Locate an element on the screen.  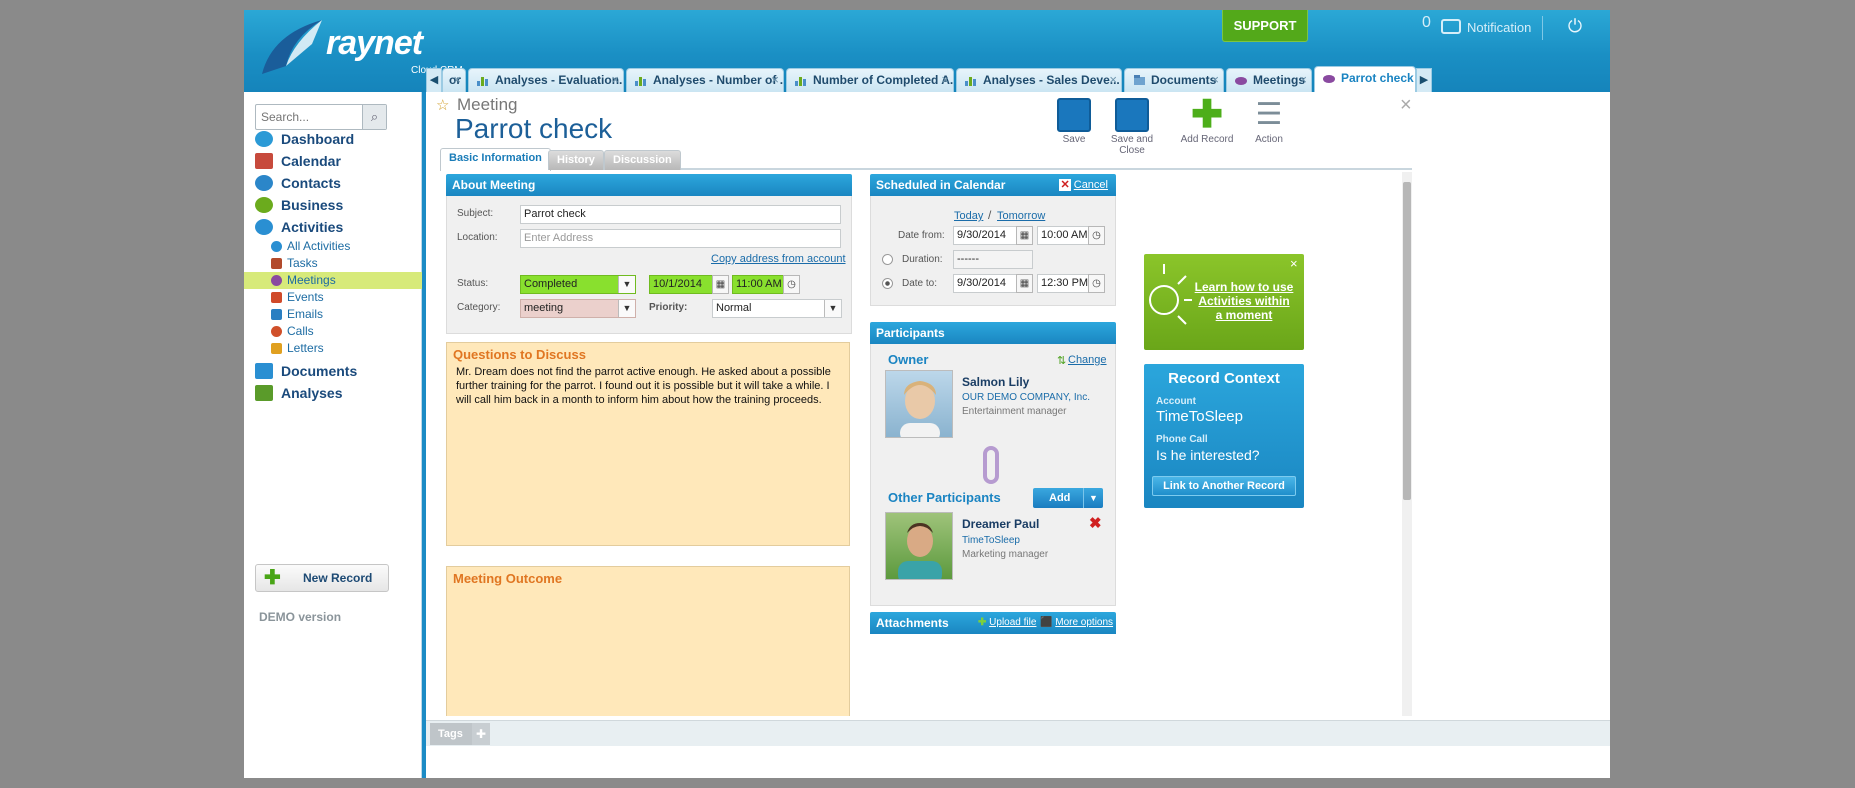
save-button: Save is located at coordinates (1074, 121).